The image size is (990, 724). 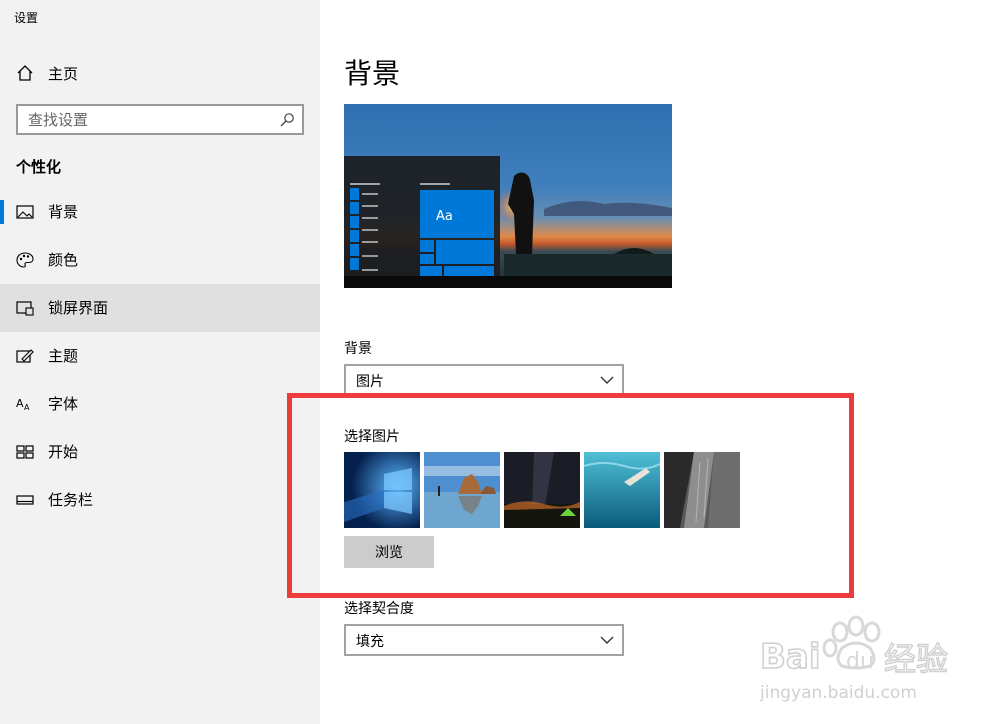 I want to click on svg-text: Aa, so click(x=444, y=216).